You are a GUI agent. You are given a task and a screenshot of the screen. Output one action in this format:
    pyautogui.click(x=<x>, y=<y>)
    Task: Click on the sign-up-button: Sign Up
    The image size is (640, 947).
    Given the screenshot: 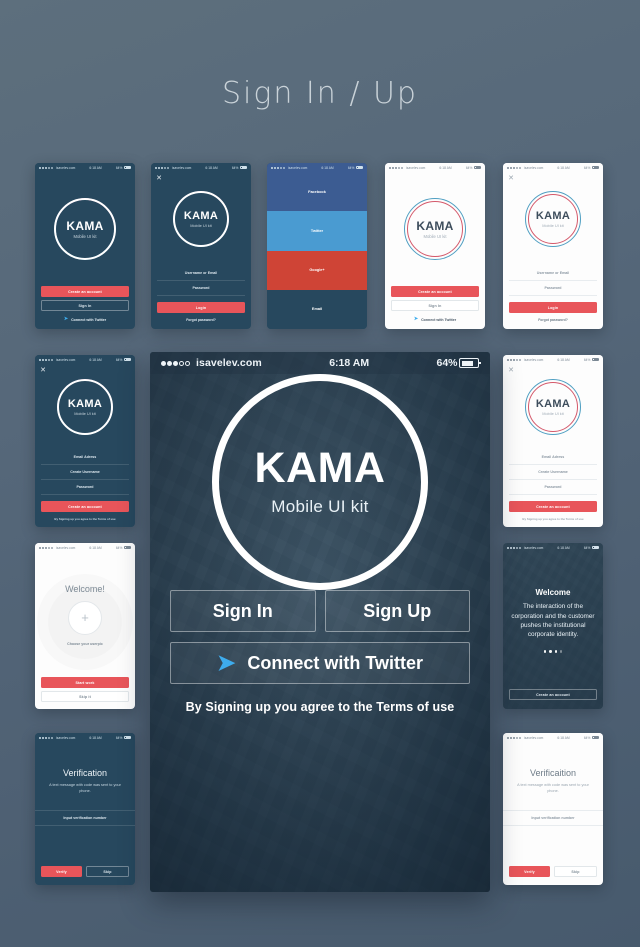 What is the action you would take?
    pyautogui.click(x=397, y=611)
    